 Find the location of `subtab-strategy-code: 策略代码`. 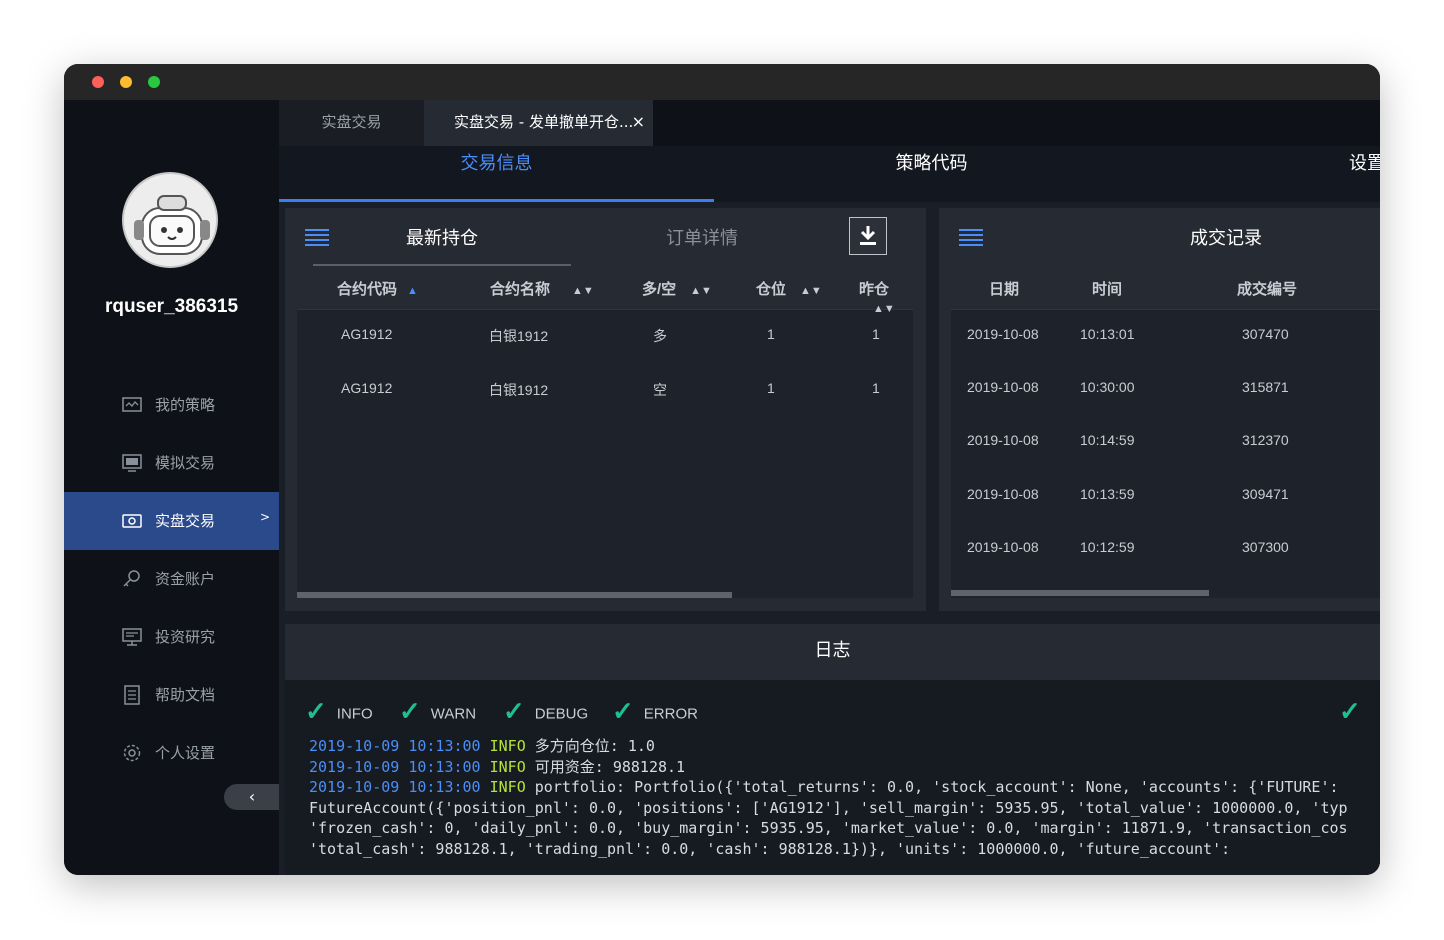

subtab-strategy-code: 策略代码 is located at coordinates (931, 174).